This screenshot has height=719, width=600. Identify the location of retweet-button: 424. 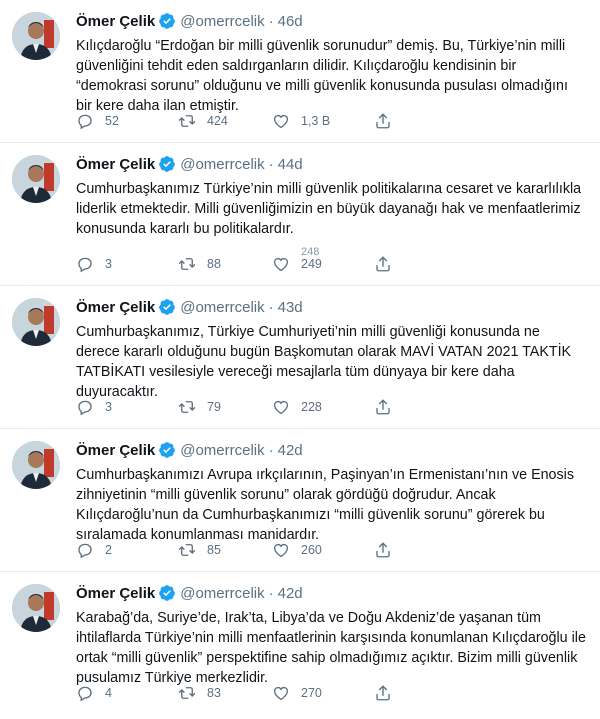
(203, 121).